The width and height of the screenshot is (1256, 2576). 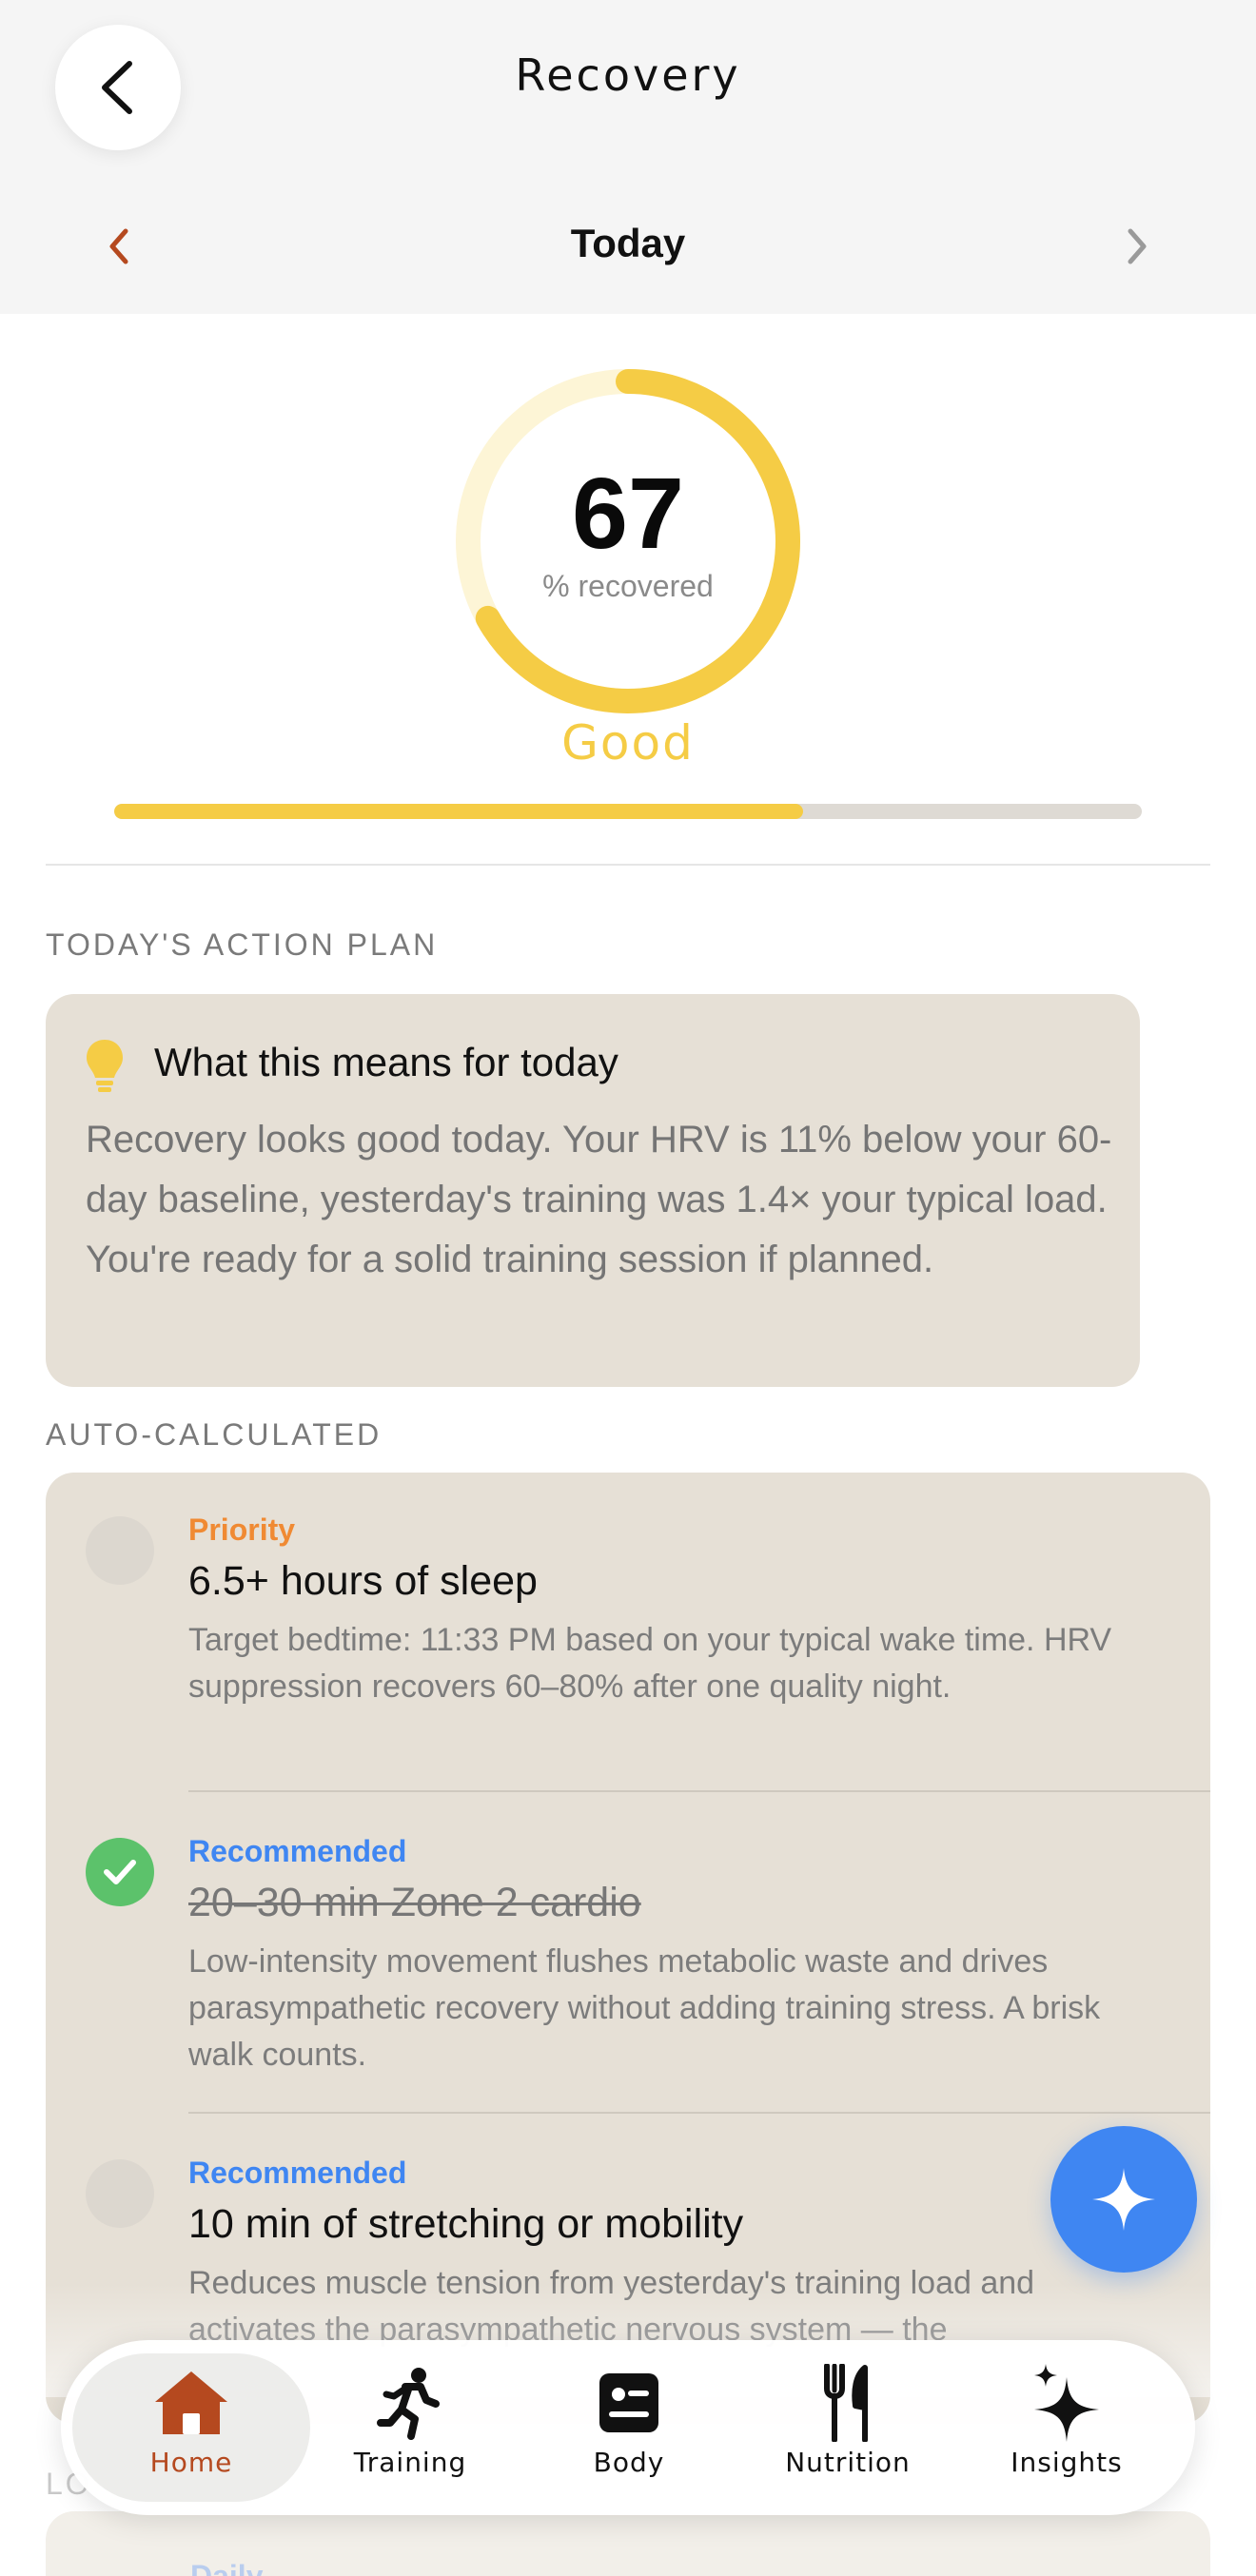 What do you see at coordinates (847, 2403) in the screenshot?
I see `fork-knife-icon` at bounding box center [847, 2403].